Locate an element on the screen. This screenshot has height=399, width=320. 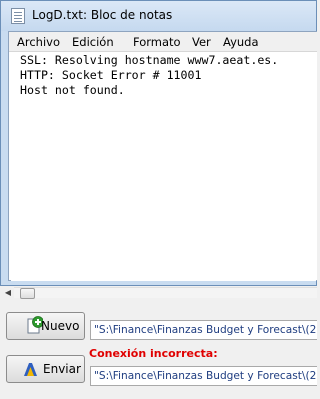
menu-ver: Ver is located at coordinates (201, 42).